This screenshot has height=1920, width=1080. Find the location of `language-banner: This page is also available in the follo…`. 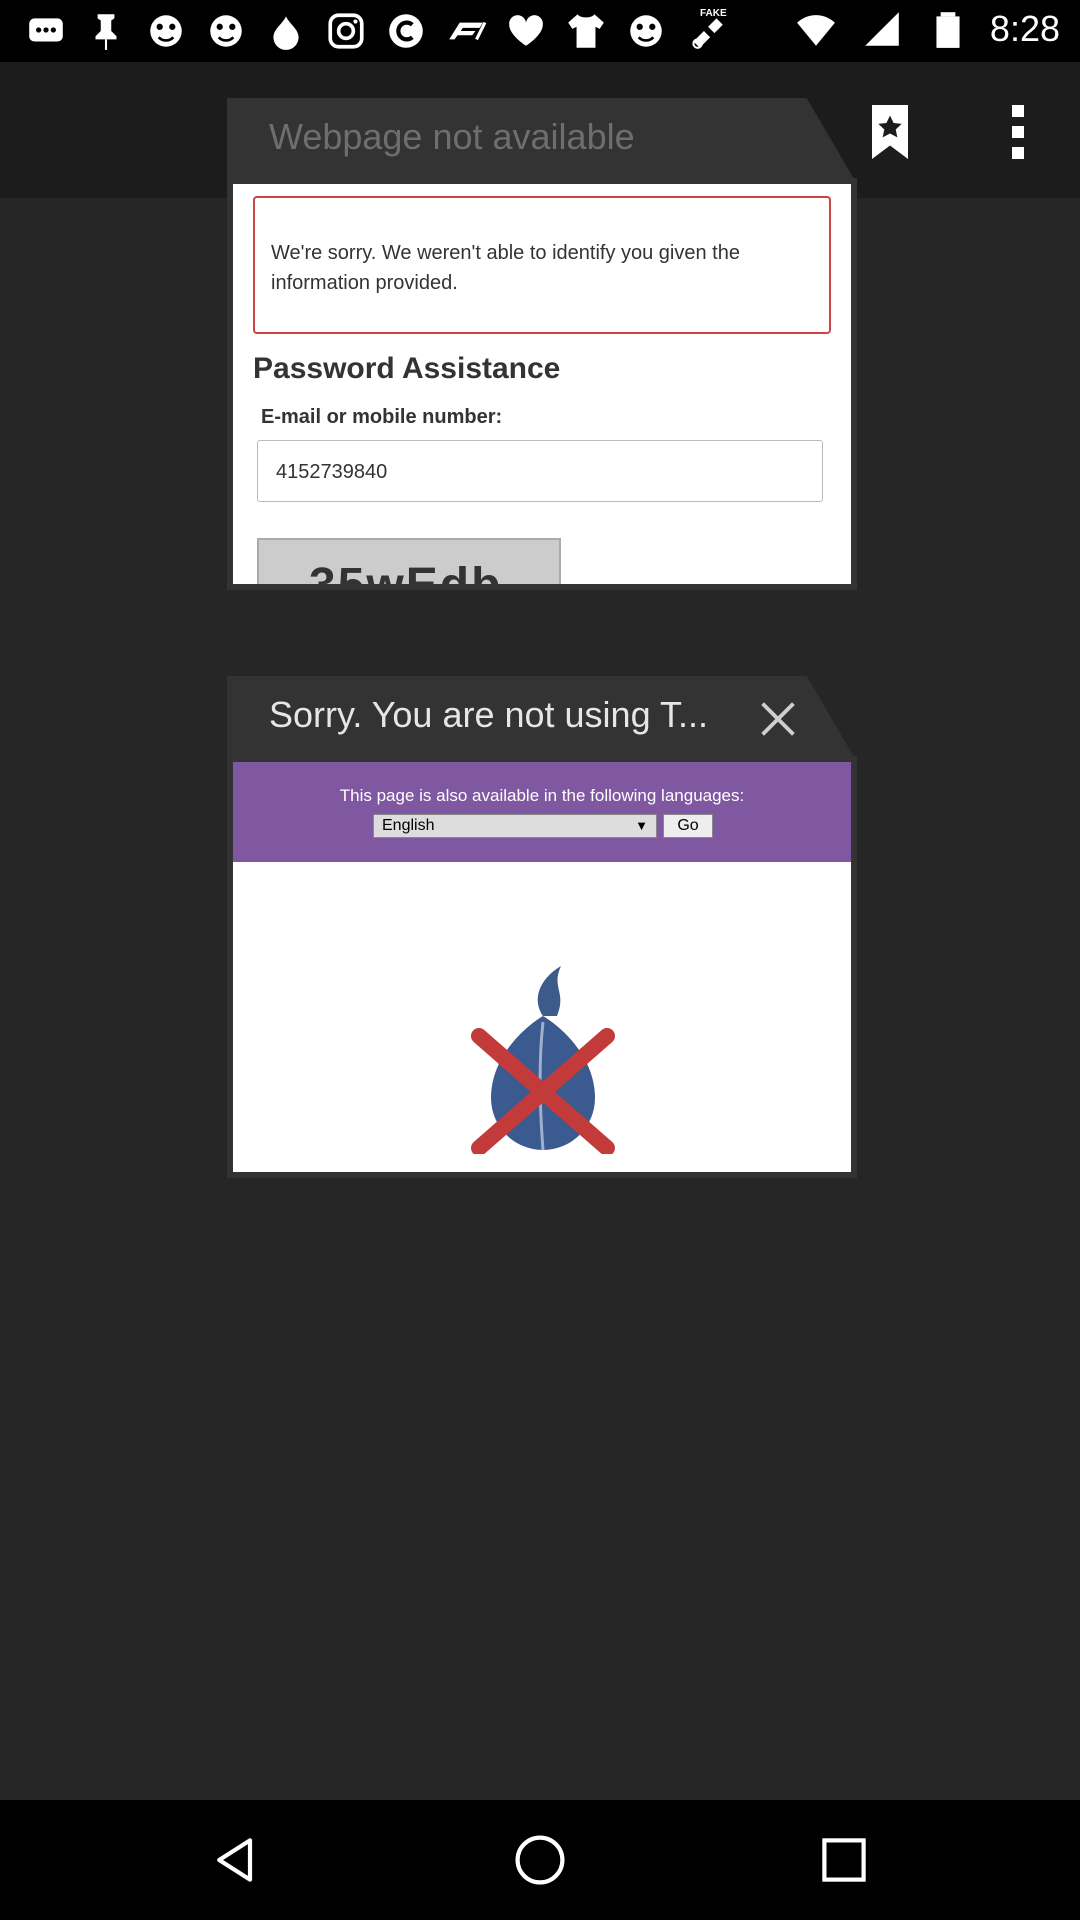

language-banner: This page is also available in the follo… is located at coordinates (542, 812).